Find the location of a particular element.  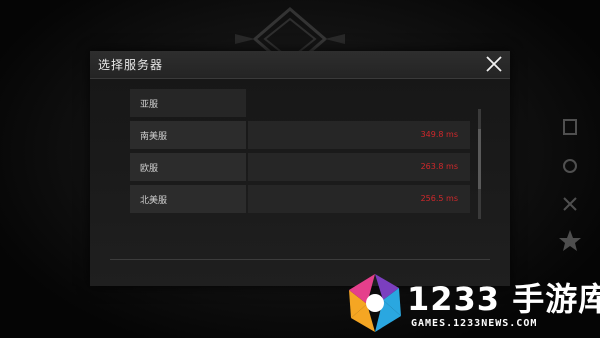

server-name: 亚服 is located at coordinates (149, 105).